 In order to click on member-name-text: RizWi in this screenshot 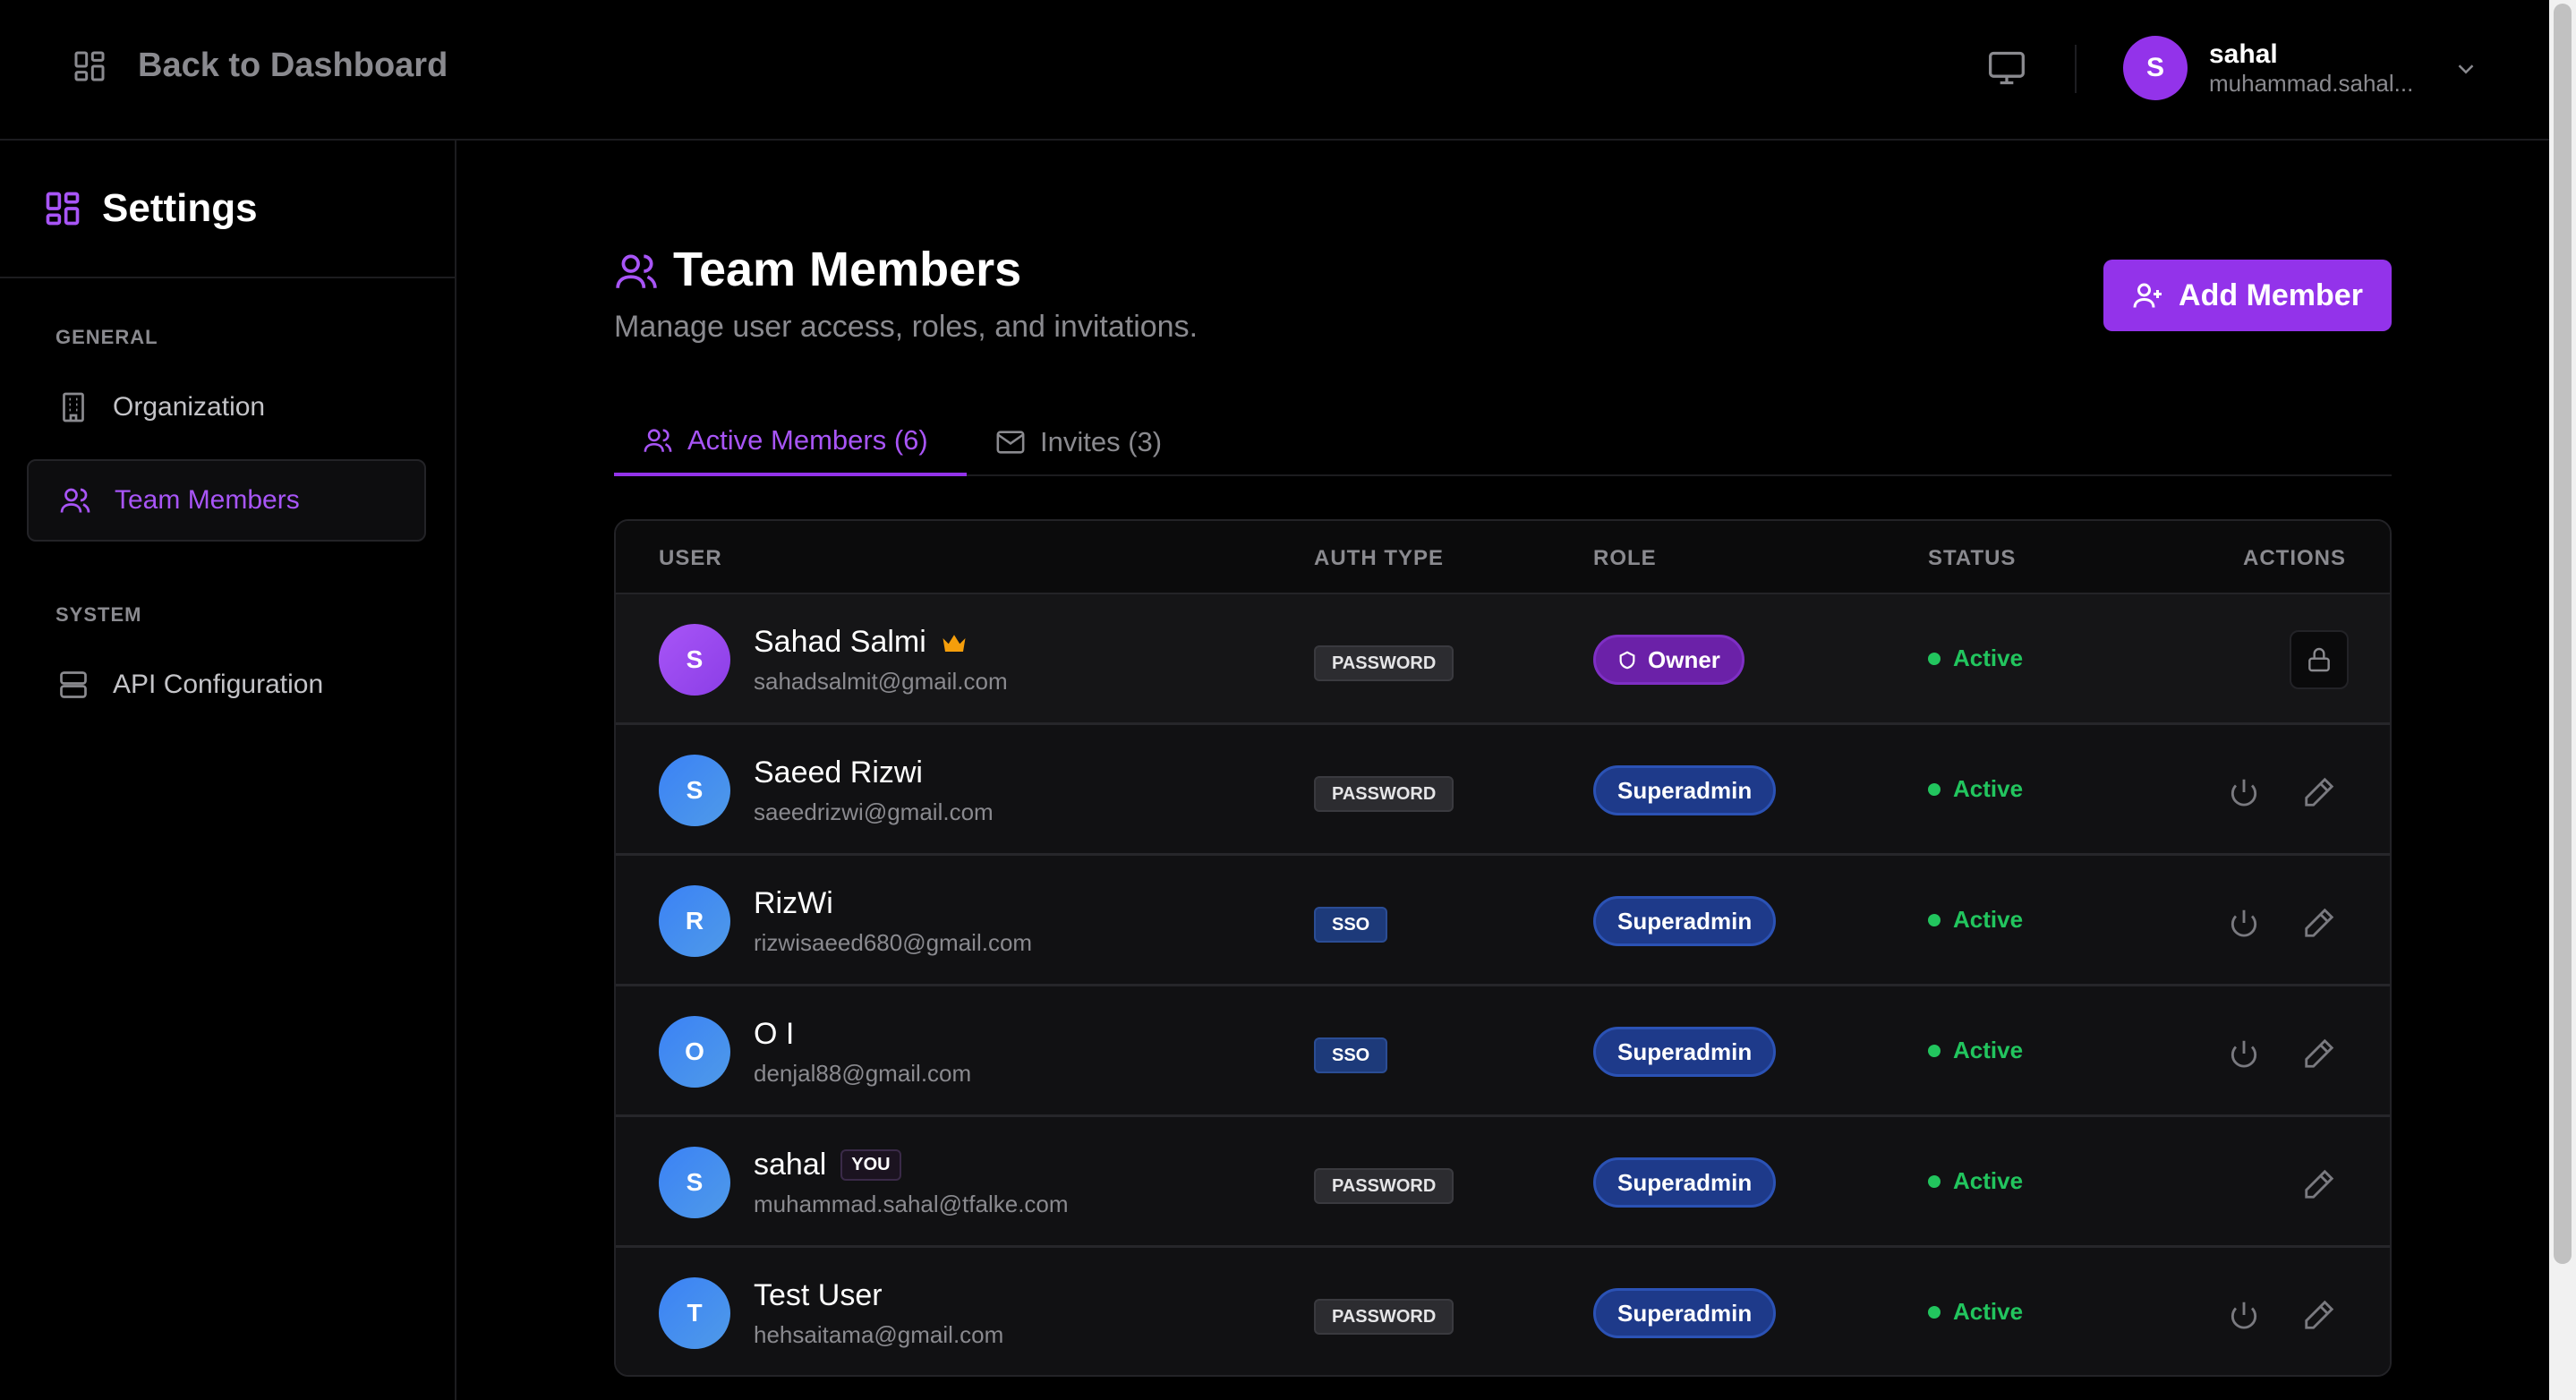, I will do `click(793, 903)`.